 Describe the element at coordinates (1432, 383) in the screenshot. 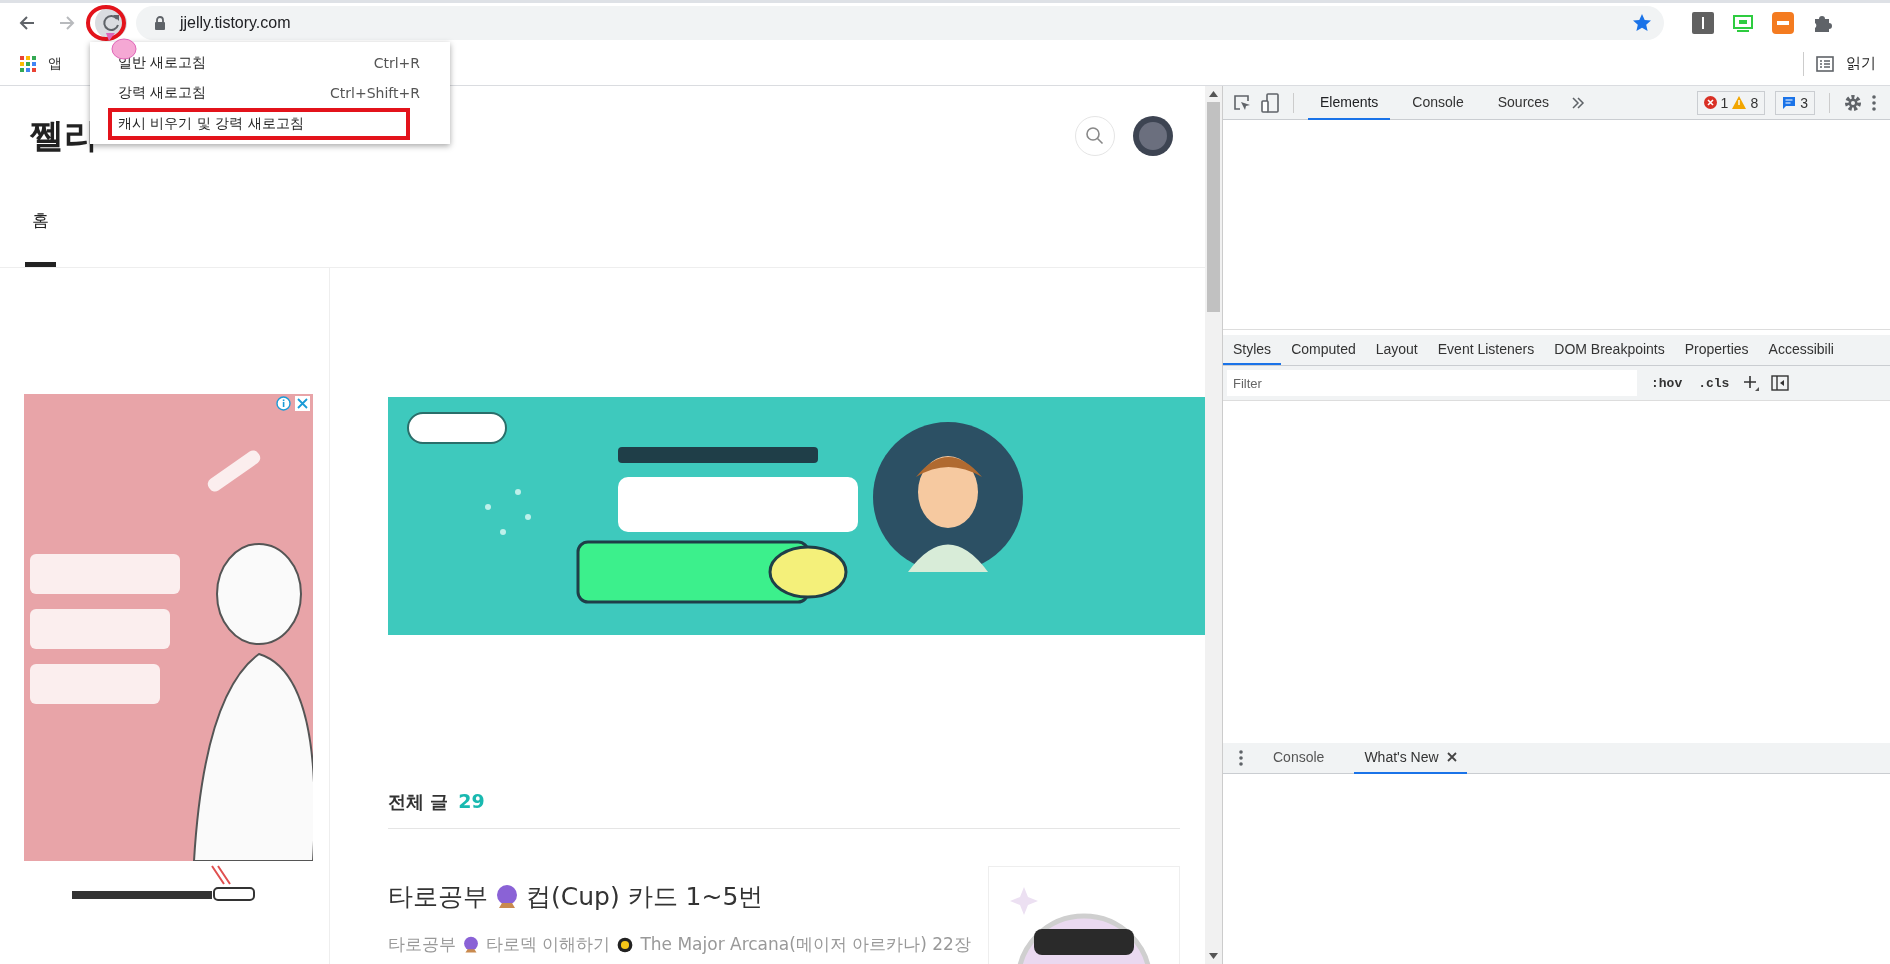

I see `filter-field: Filter` at that location.